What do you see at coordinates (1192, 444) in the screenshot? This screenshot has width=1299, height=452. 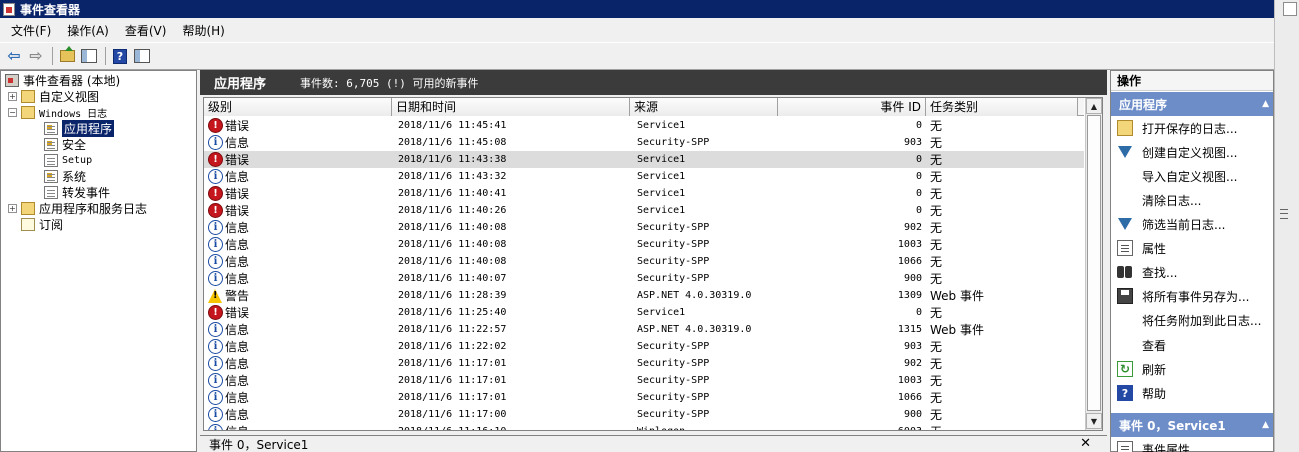 I see `action-event-properties: 事件属性` at bounding box center [1192, 444].